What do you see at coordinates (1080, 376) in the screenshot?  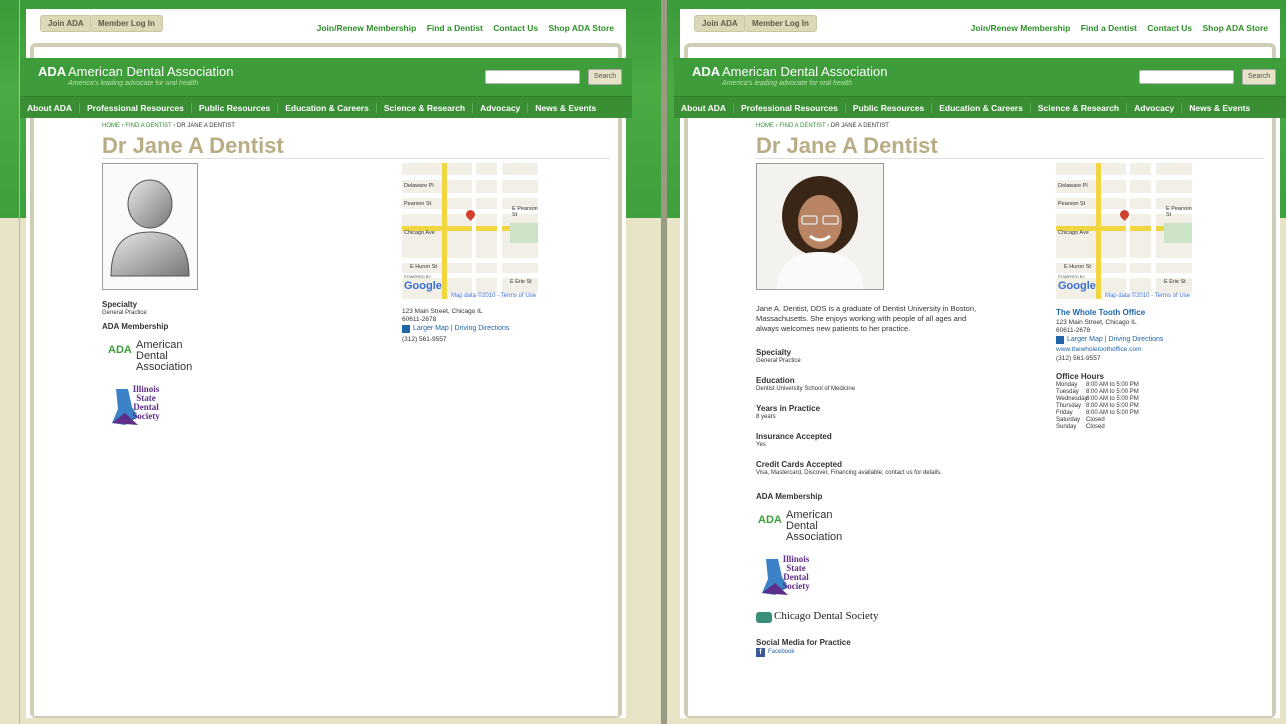 I see `hours-label: Office Hours` at bounding box center [1080, 376].